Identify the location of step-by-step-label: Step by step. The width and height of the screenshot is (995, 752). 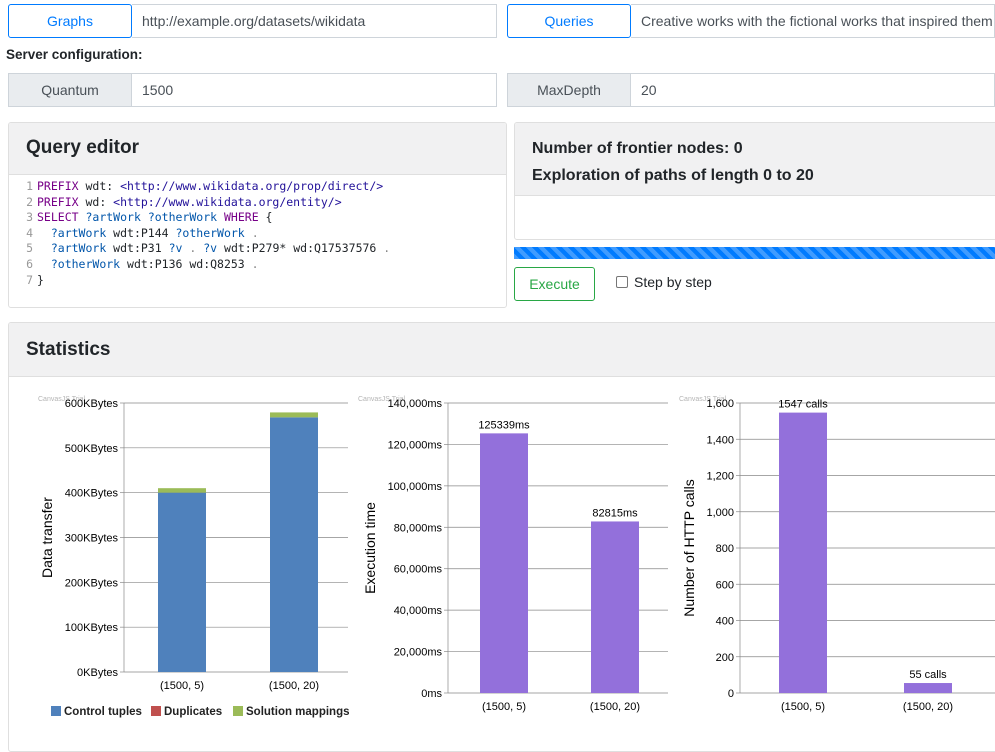
(673, 282).